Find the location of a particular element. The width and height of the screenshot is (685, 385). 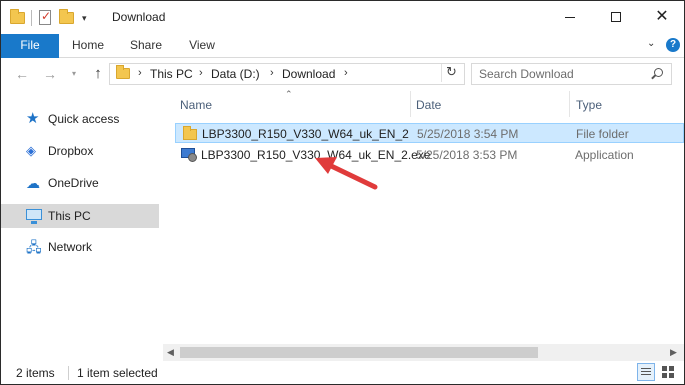

annotation-arrow is located at coordinates (346, 173).